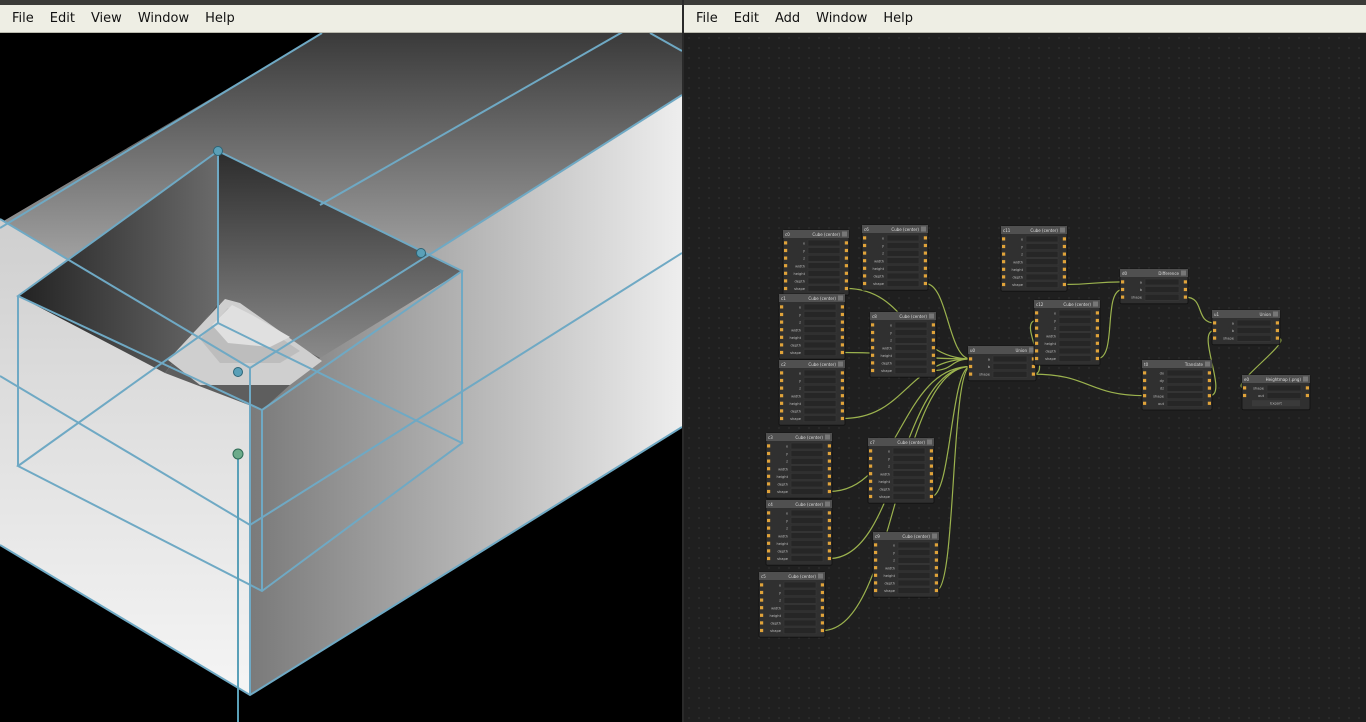  I want to click on graph-node: c9 Cube (center)xyzwidthheightdepthshape, so click(906, 564).